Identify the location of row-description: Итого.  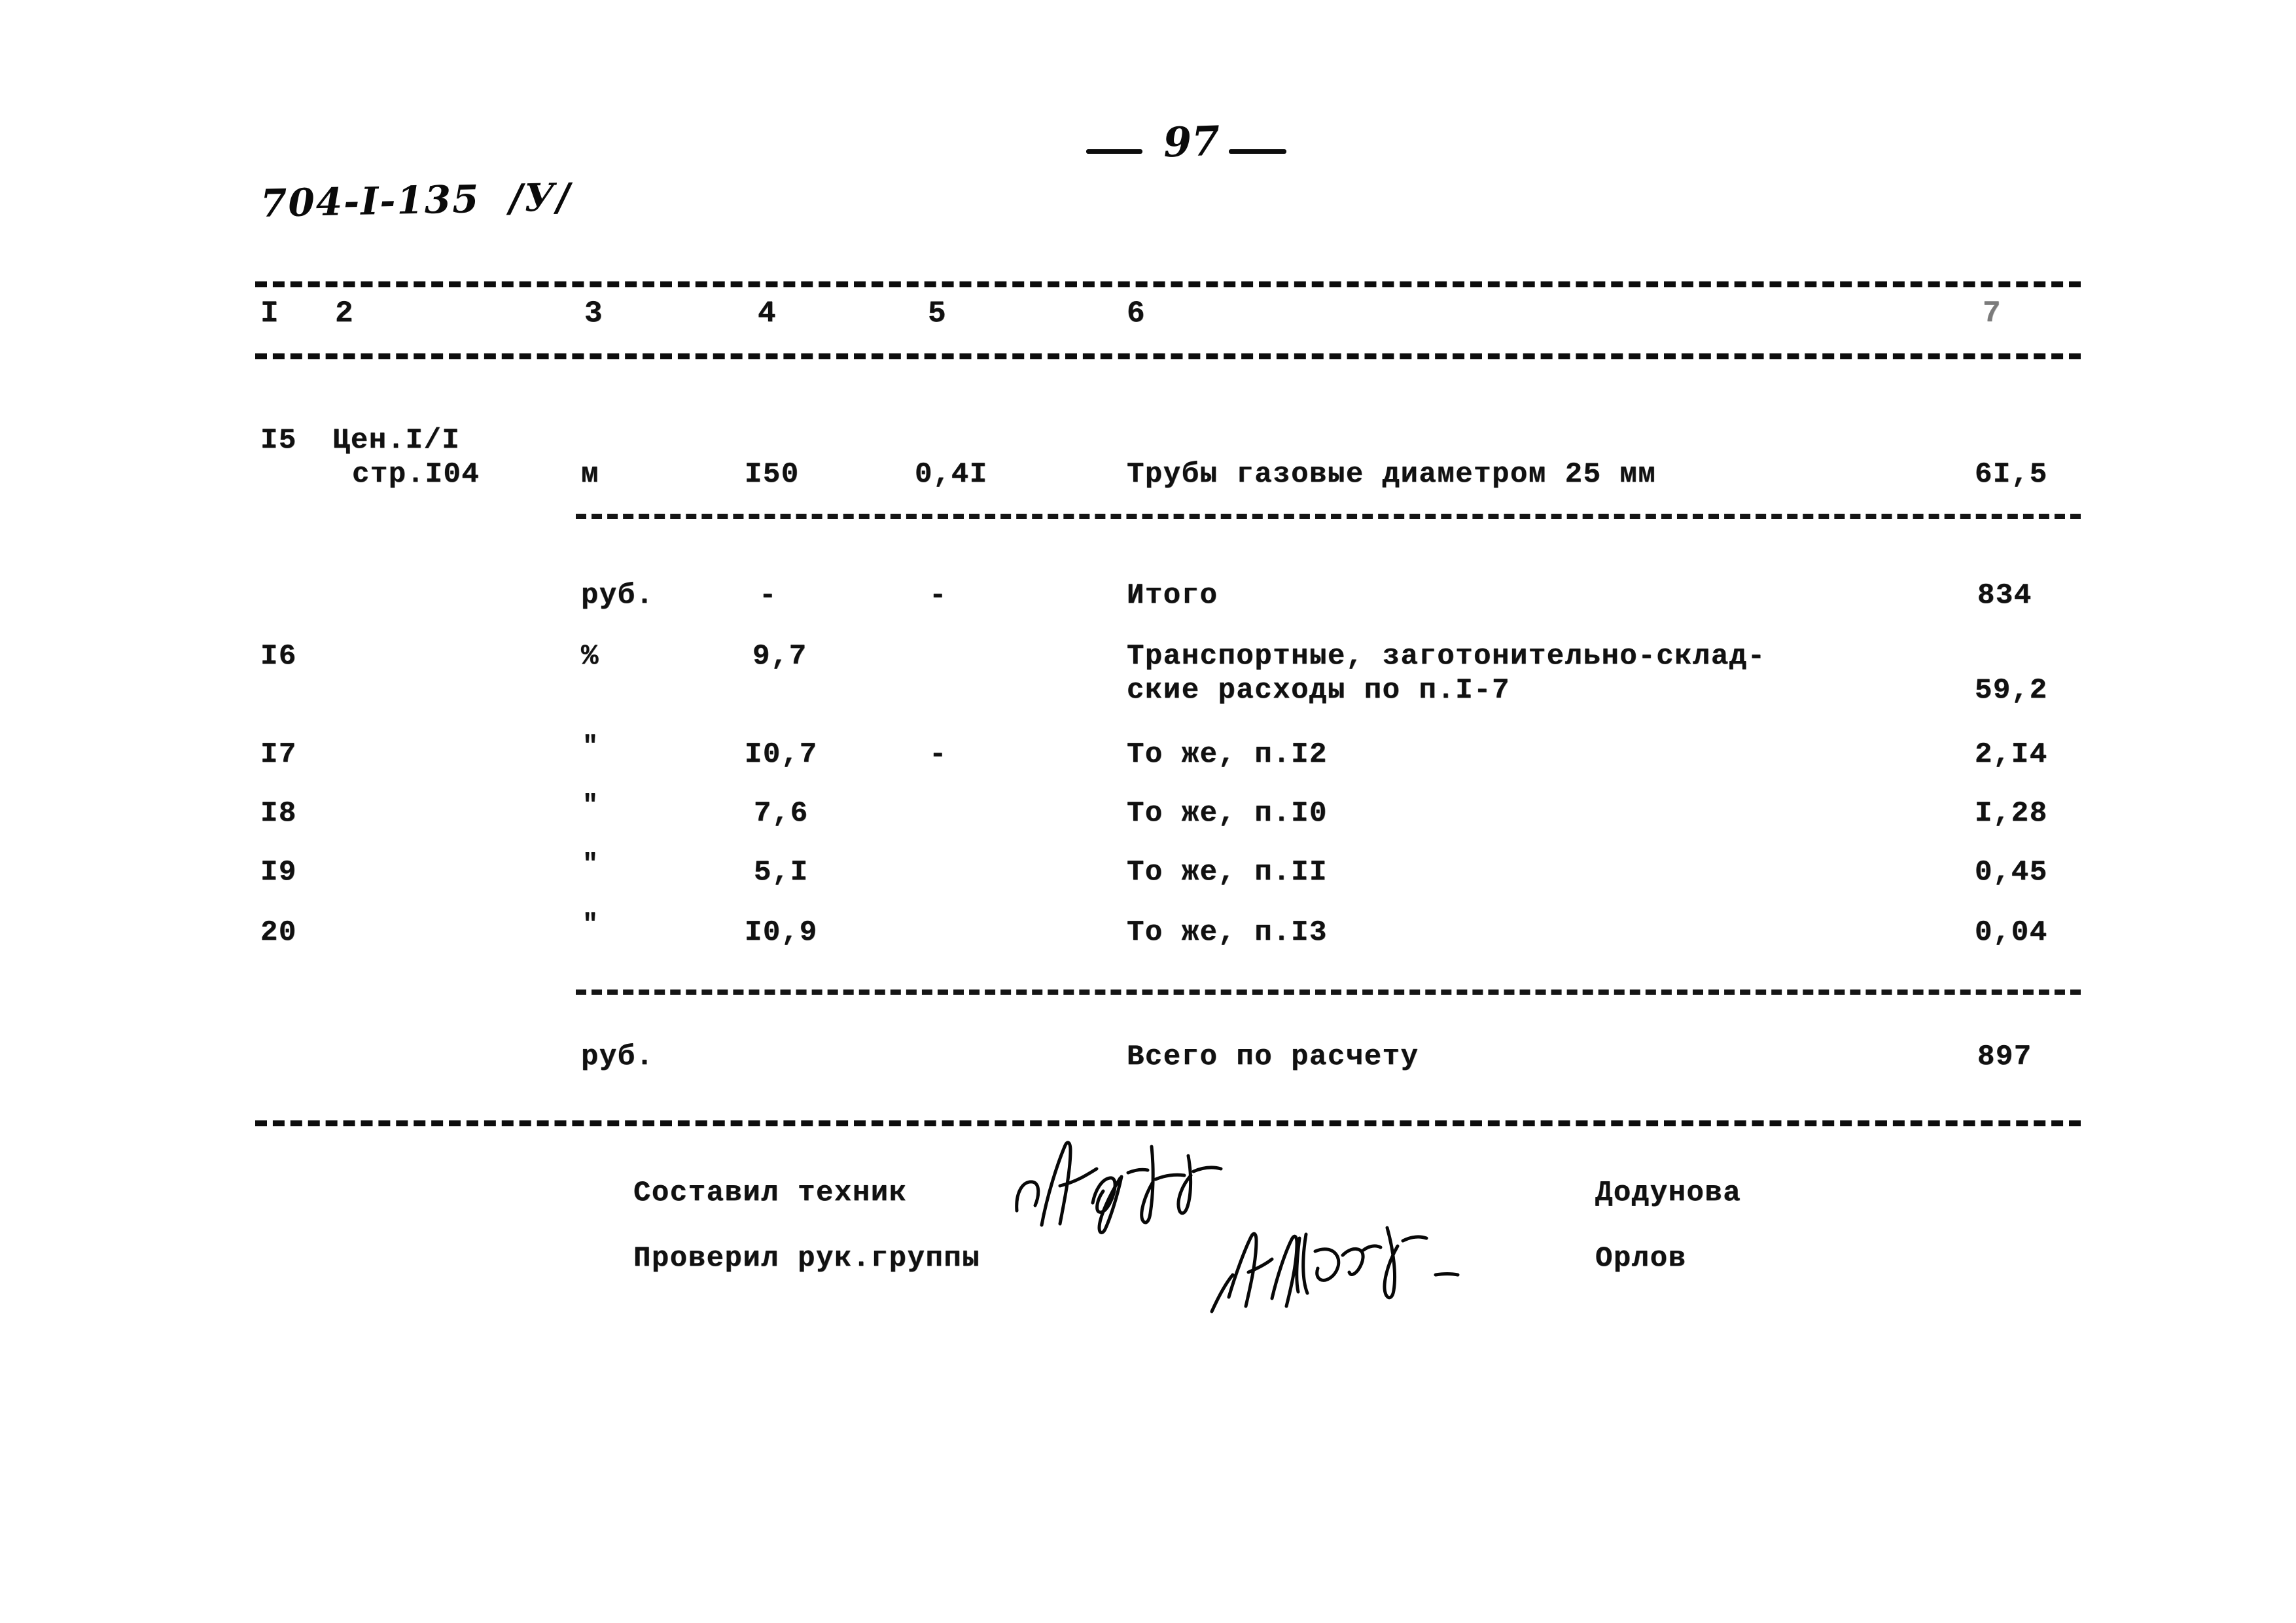
(1172, 595).